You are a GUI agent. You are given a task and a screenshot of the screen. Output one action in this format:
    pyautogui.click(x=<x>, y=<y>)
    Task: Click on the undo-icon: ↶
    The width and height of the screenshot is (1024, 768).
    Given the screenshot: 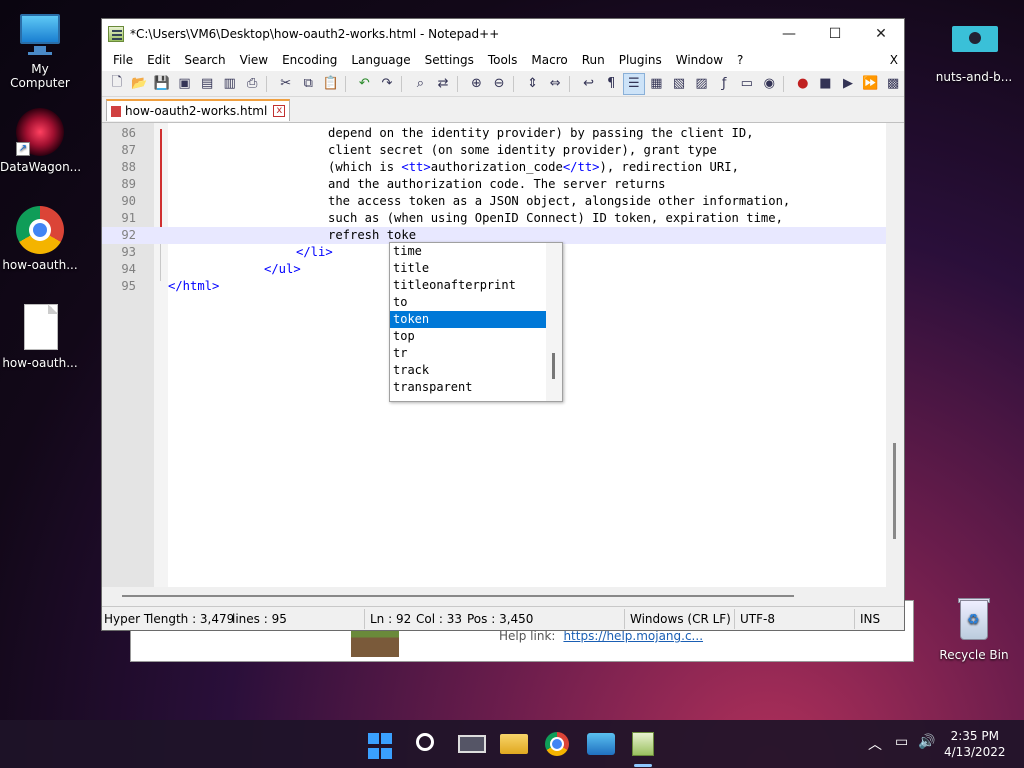 What is the action you would take?
    pyautogui.click(x=365, y=84)
    